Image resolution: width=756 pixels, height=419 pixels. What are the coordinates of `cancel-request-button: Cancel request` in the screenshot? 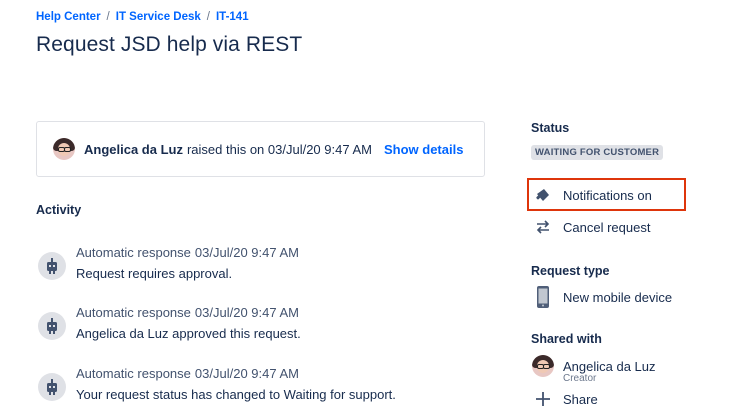 It's located at (591, 227).